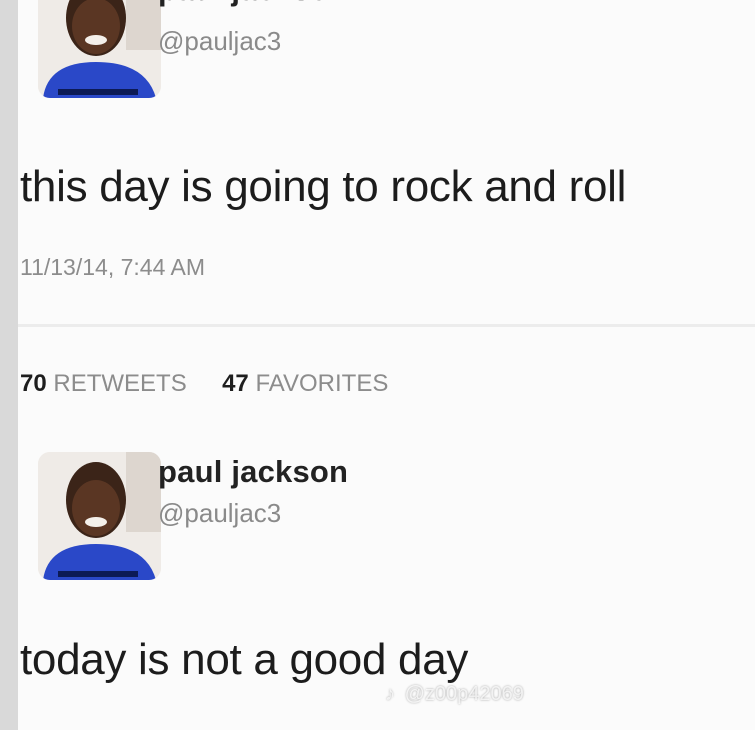 This screenshot has width=755, height=730. What do you see at coordinates (33, 383) in the screenshot?
I see `retweets-count: 70` at bounding box center [33, 383].